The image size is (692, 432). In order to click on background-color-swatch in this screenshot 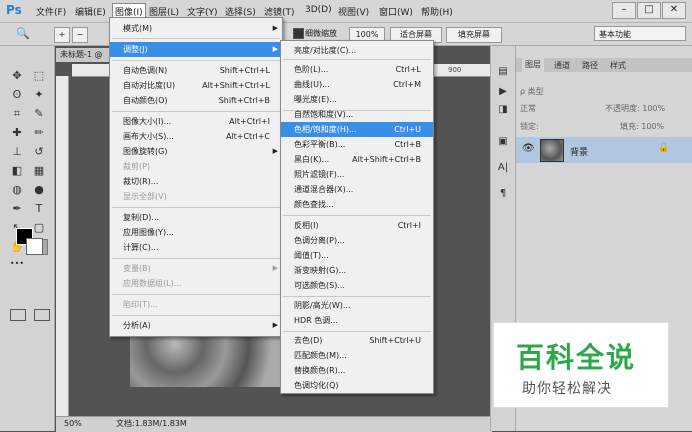, I will do `click(34, 246)`.